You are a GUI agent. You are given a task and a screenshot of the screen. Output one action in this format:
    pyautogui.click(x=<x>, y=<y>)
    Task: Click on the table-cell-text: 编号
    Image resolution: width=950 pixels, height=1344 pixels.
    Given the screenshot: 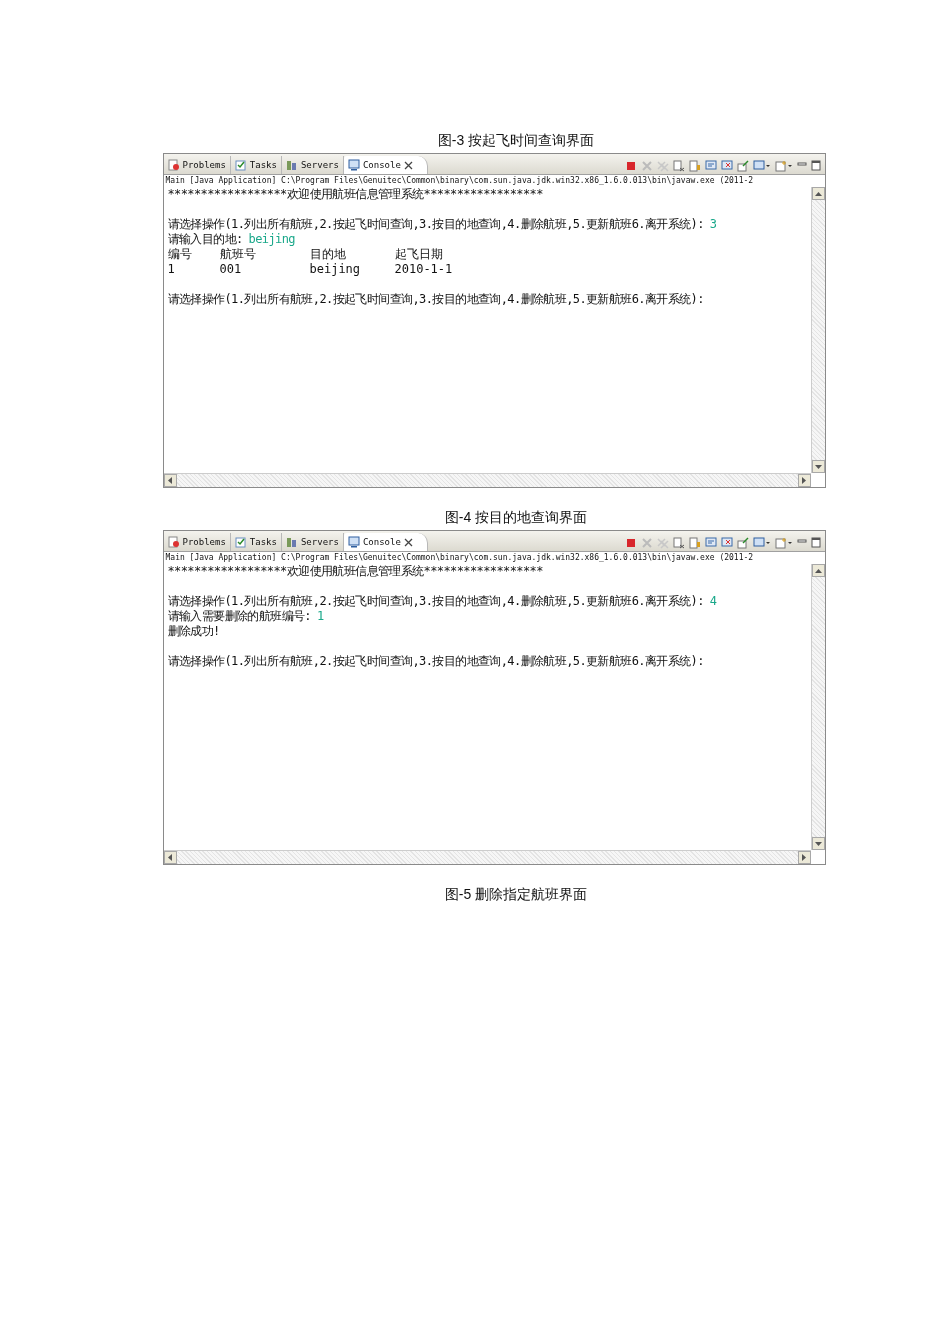 What is the action you would take?
    pyautogui.click(x=180, y=254)
    